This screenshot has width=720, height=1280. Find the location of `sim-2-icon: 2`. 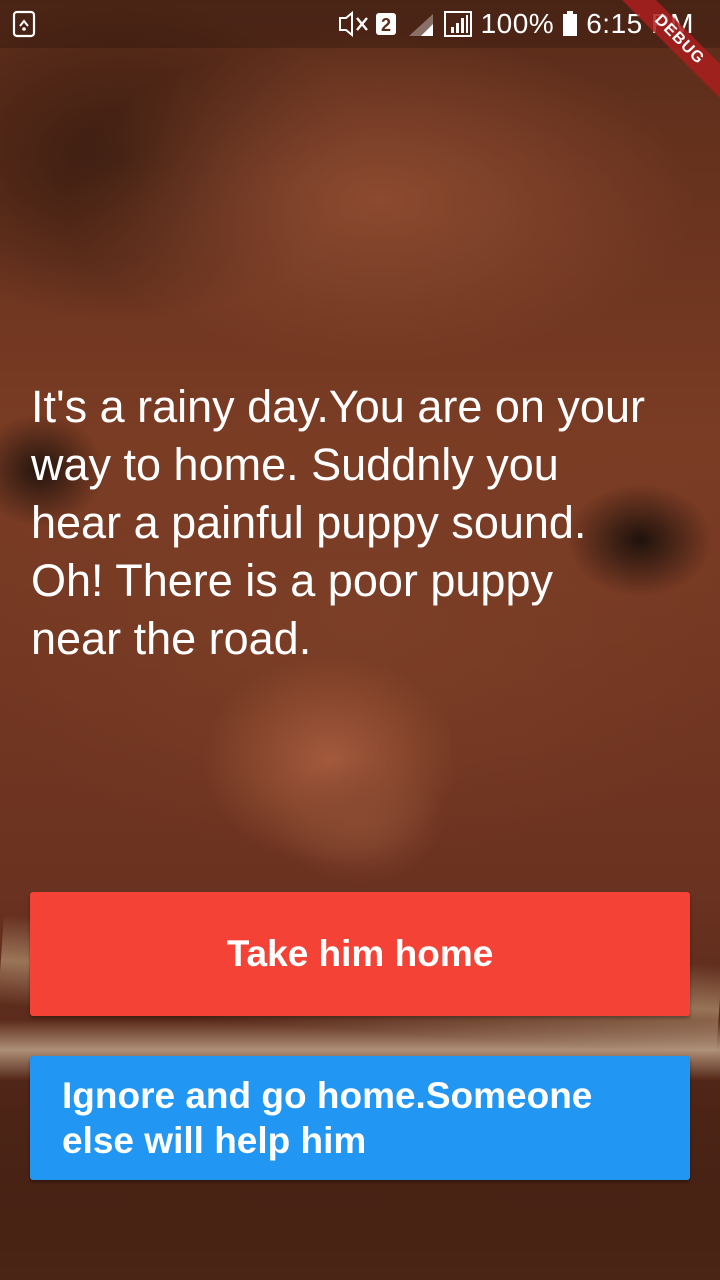

sim-2-icon: 2 is located at coordinates (386, 24).